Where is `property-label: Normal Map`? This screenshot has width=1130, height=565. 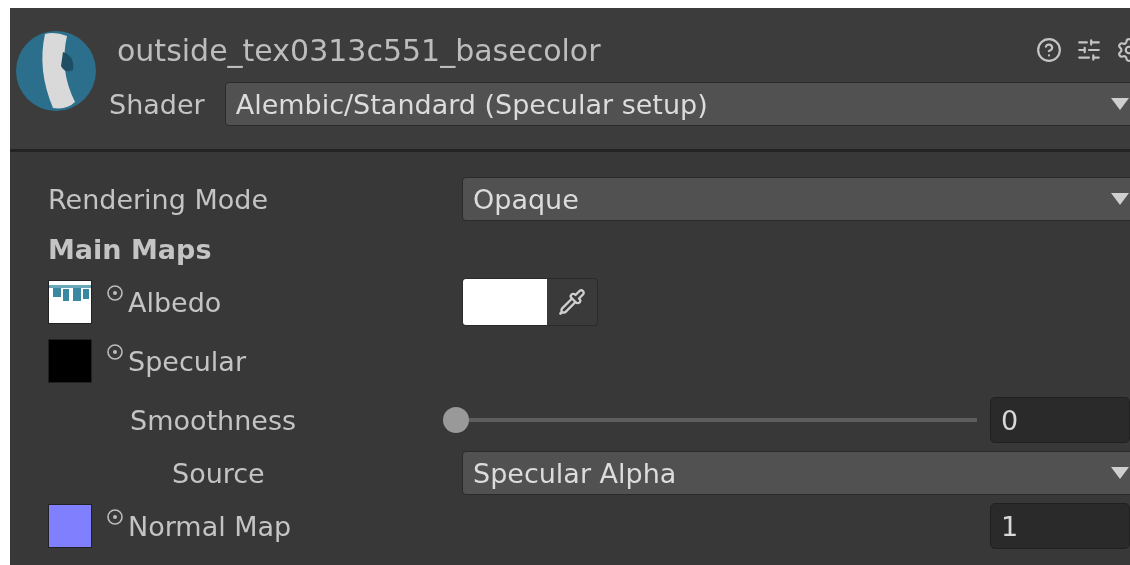
property-label: Normal Map is located at coordinates (210, 526).